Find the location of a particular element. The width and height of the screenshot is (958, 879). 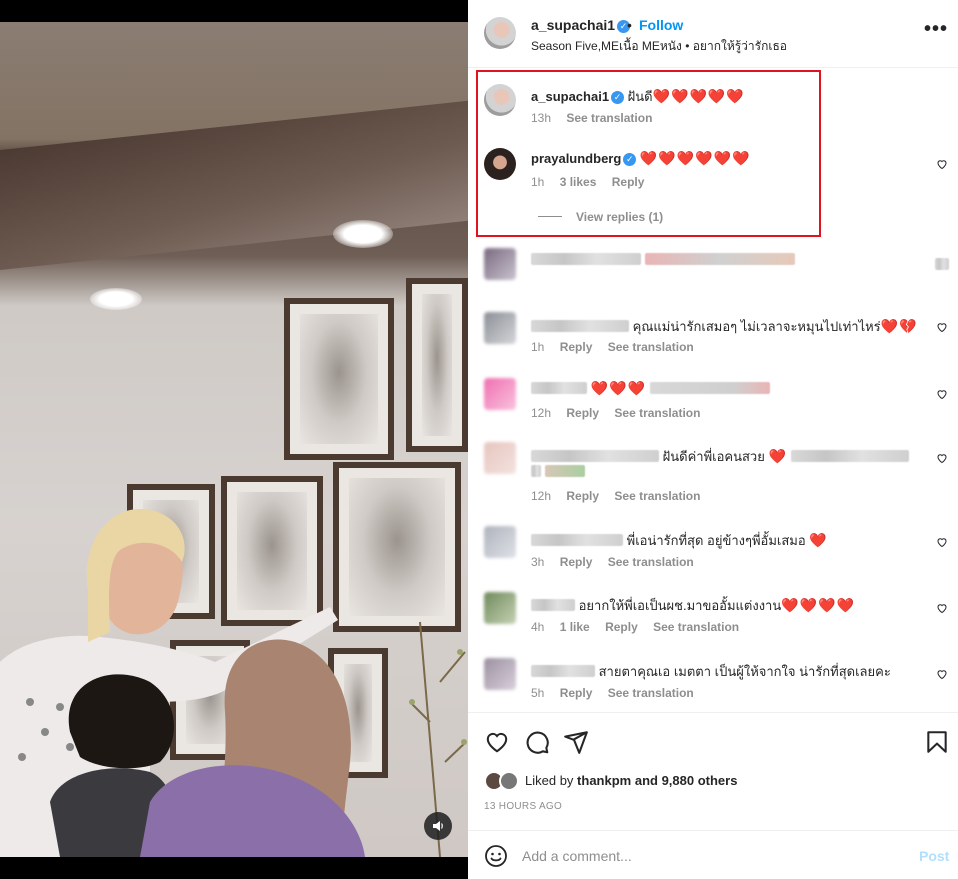

comment-text: พี่เอน่ารักที่สุด อยู่ข้างๆพี่อั้มเสมอ is located at coordinates (716, 540).